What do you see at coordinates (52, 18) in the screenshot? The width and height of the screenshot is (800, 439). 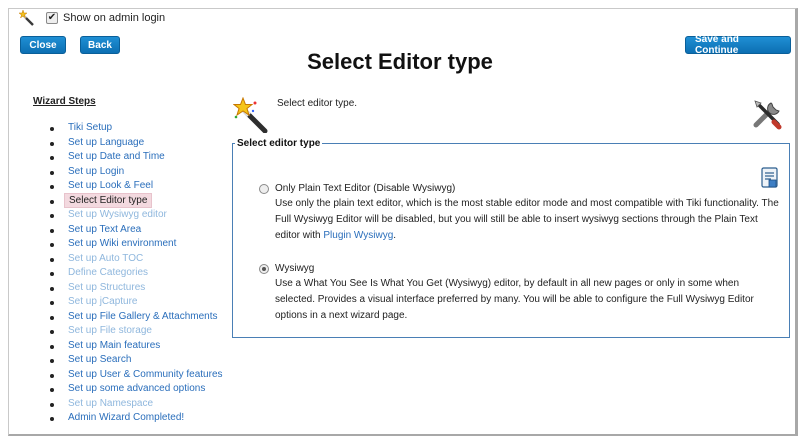 I see `show-on-login-checkbox: ✔` at bounding box center [52, 18].